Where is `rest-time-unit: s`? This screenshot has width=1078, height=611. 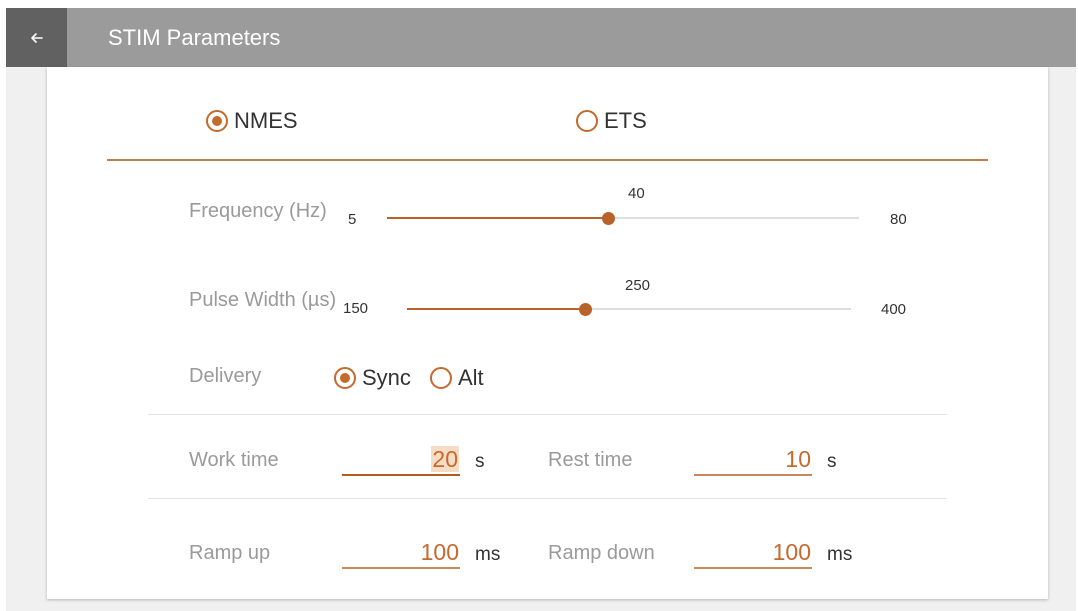
rest-time-unit: s is located at coordinates (832, 461).